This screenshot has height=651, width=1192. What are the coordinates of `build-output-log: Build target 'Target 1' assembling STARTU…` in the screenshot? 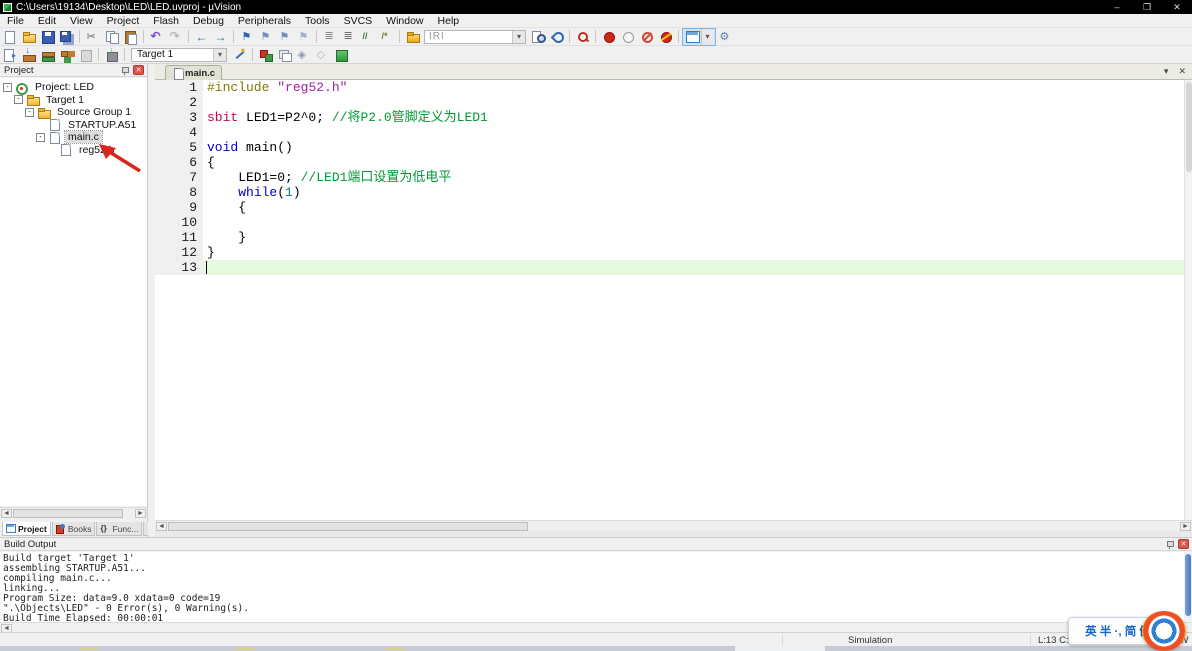 It's located at (592, 587).